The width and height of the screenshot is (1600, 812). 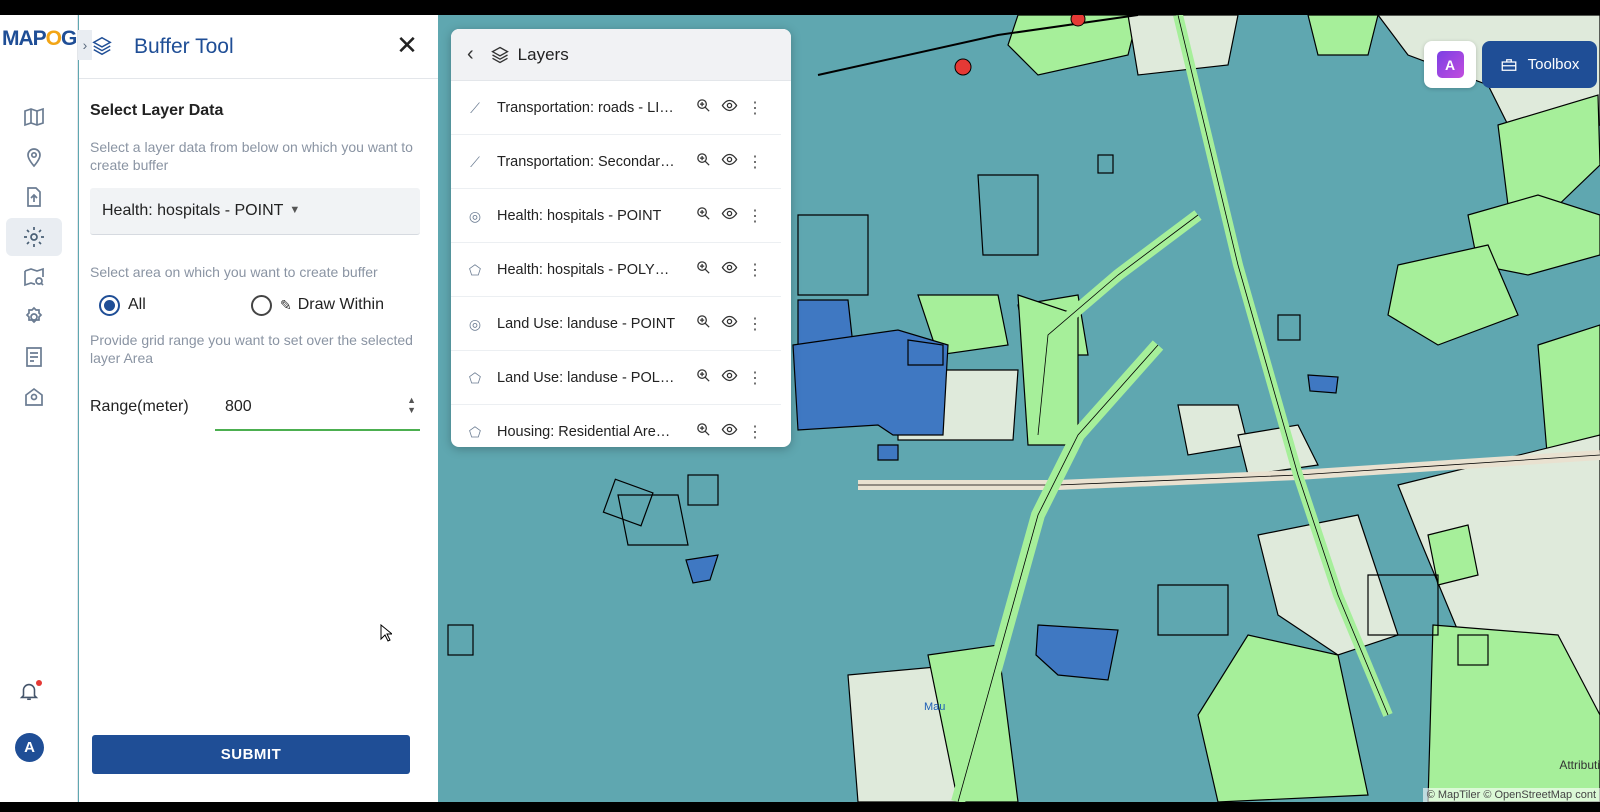 I want to click on radio-all-label: All, so click(x=137, y=304).